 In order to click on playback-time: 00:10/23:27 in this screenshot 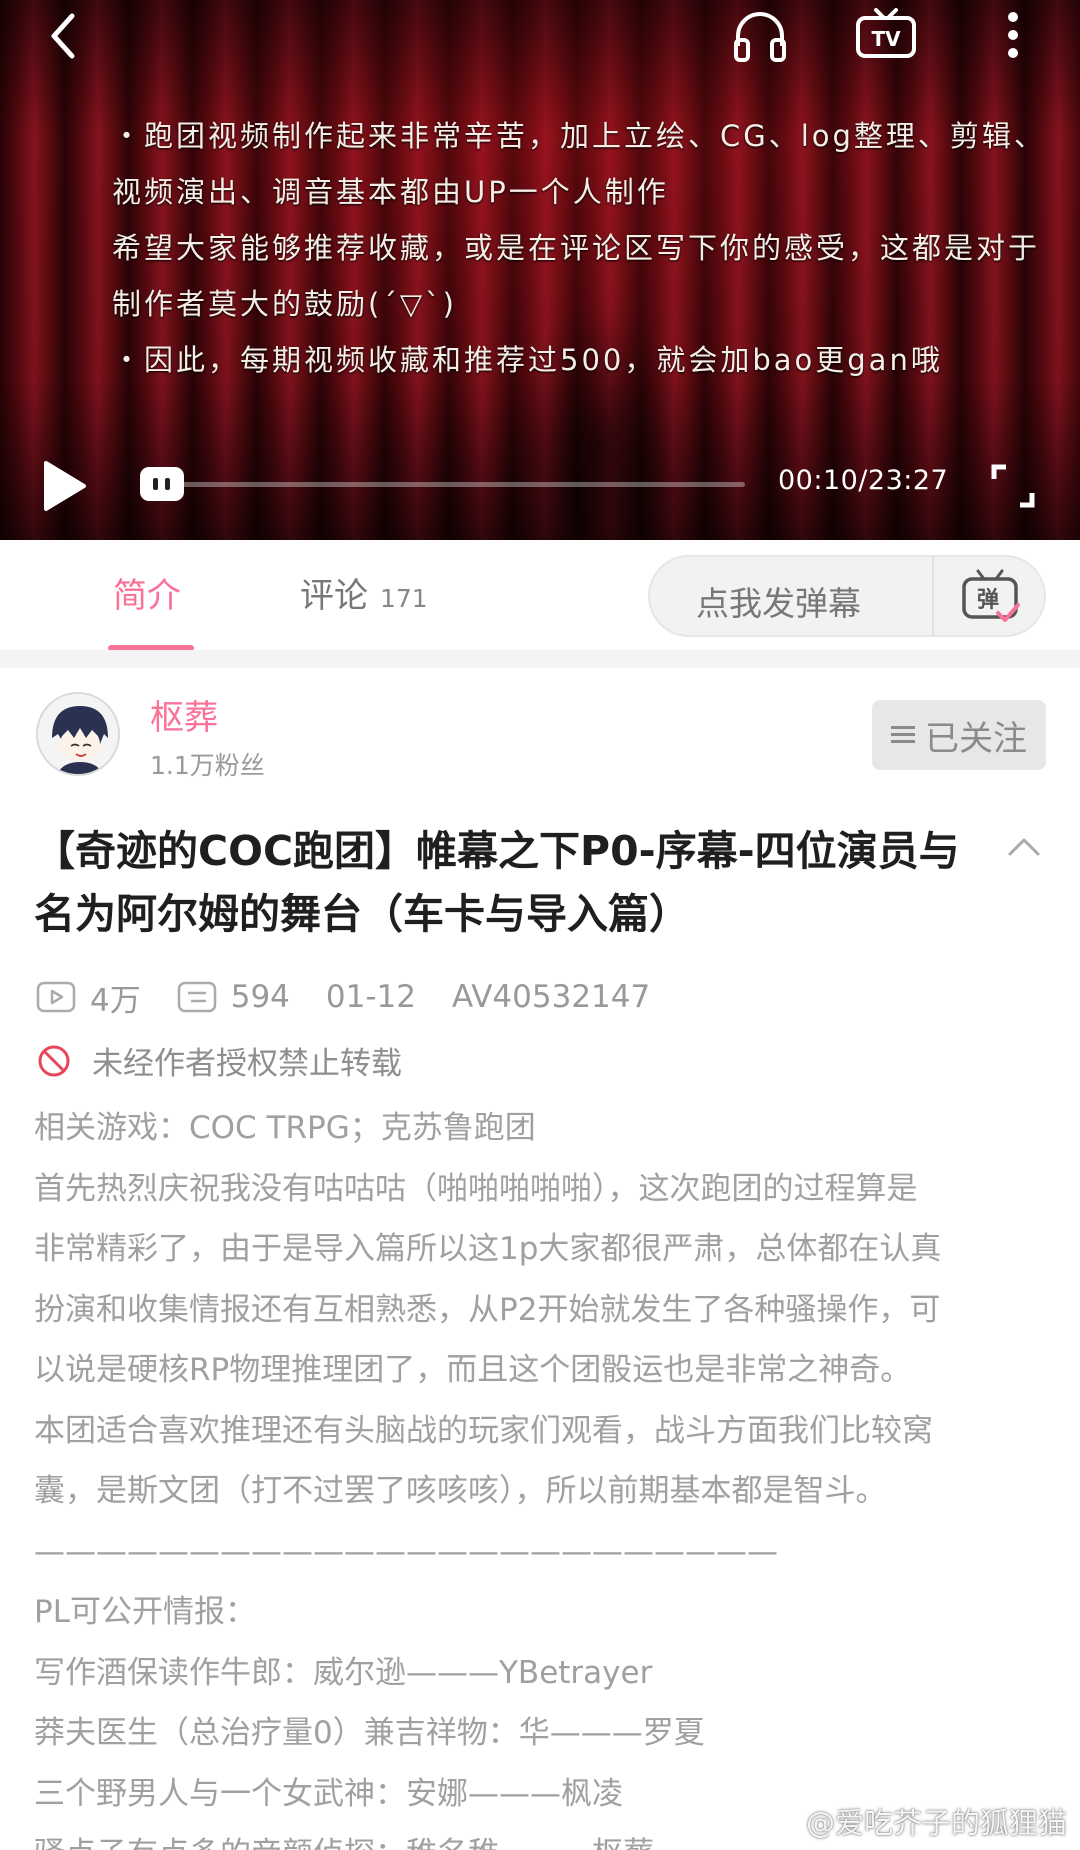, I will do `click(863, 480)`.